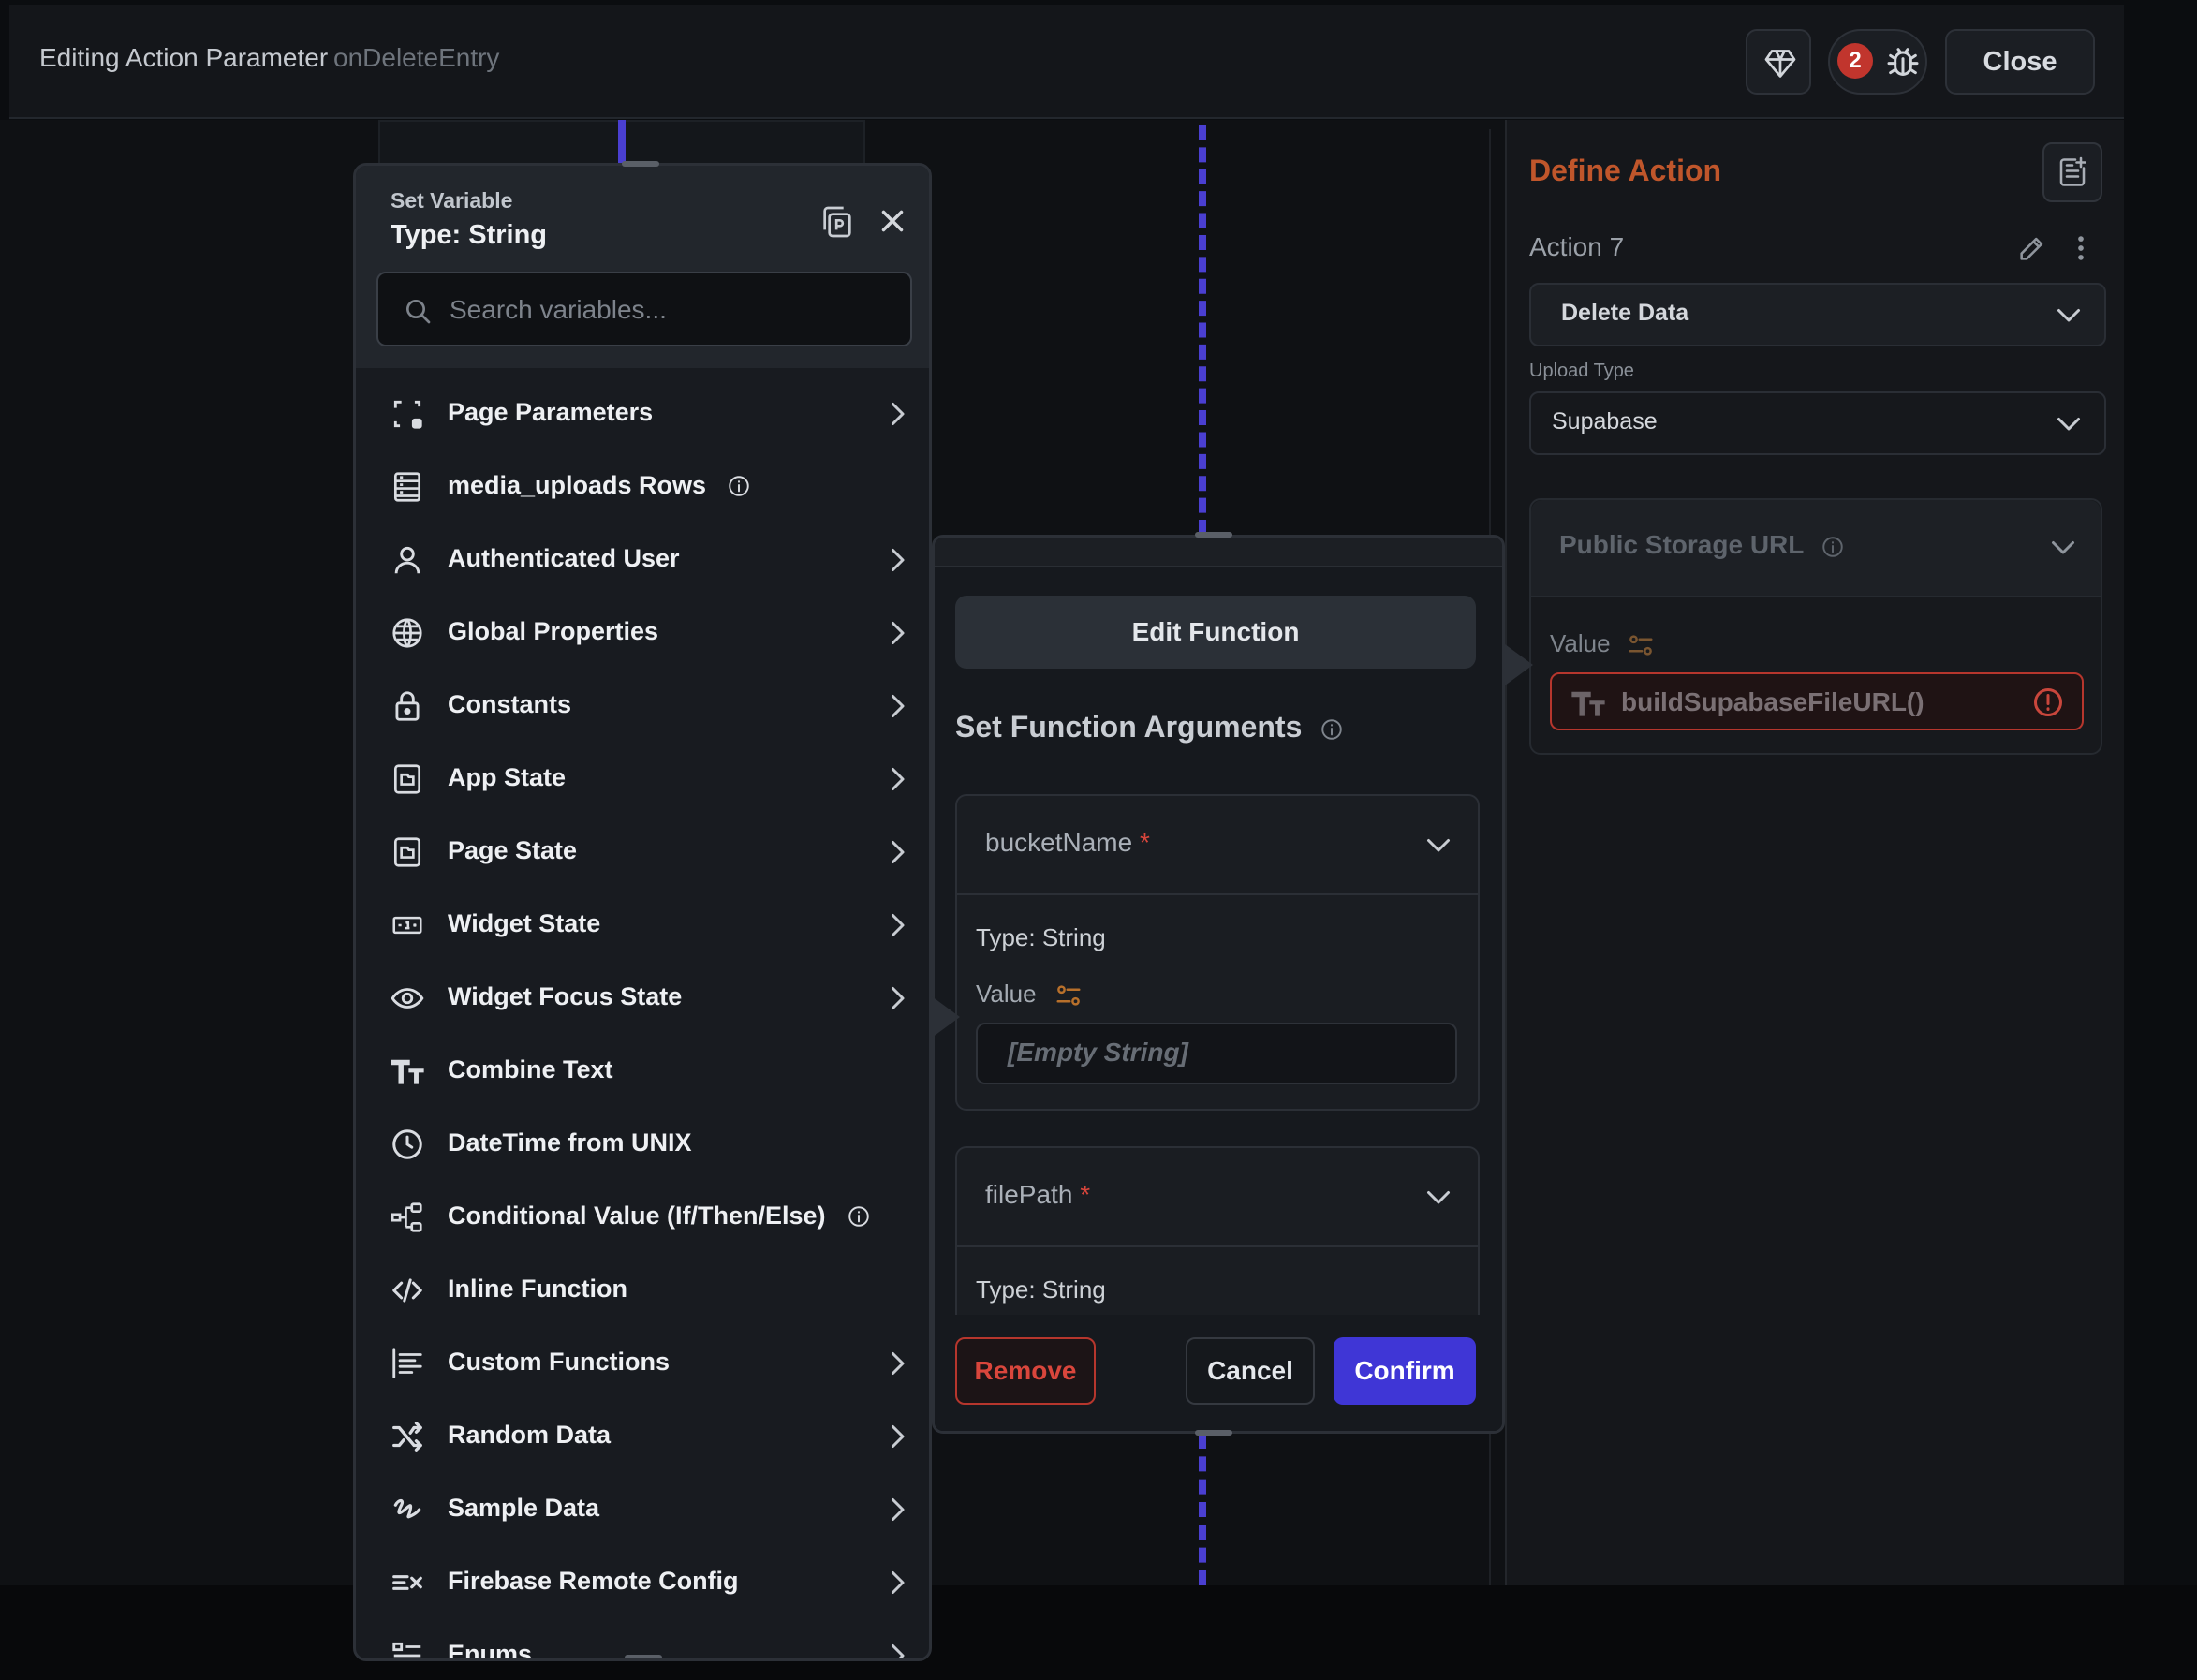 This screenshot has height=1680, width=2197. What do you see at coordinates (570, 1142) in the screenshot?
I see `variable-source-label: DateTime from UNIX` at bounding box center [570, 1142].